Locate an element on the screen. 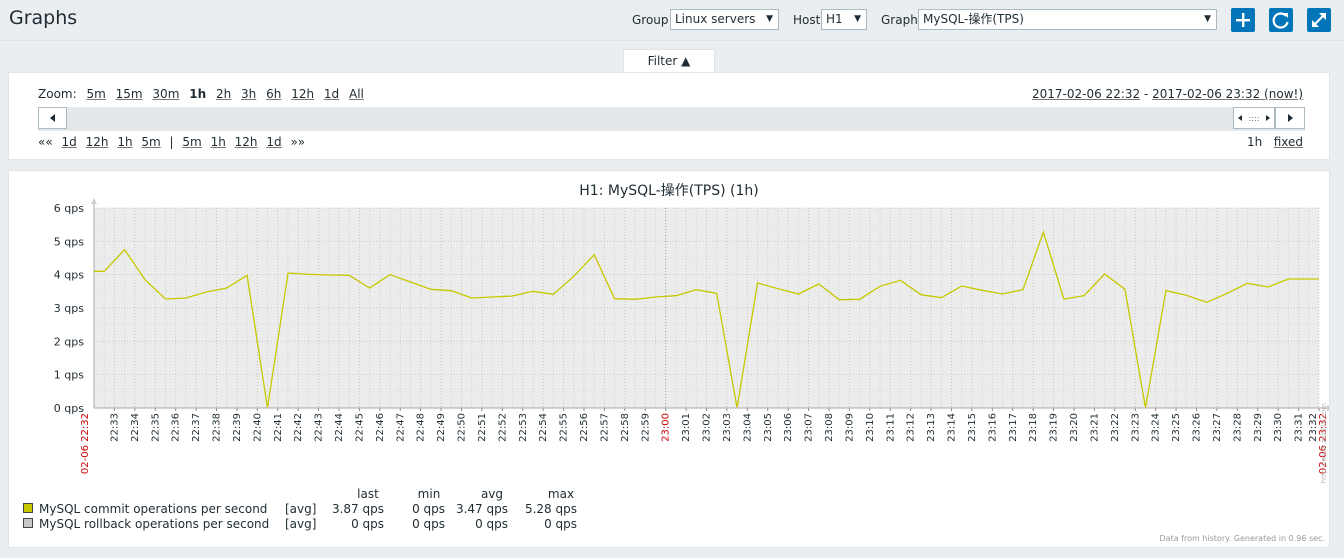 The height and width of the screenshot is (558, 1344). x-tick-label: 23:08 is located at coordinates (829, 427).